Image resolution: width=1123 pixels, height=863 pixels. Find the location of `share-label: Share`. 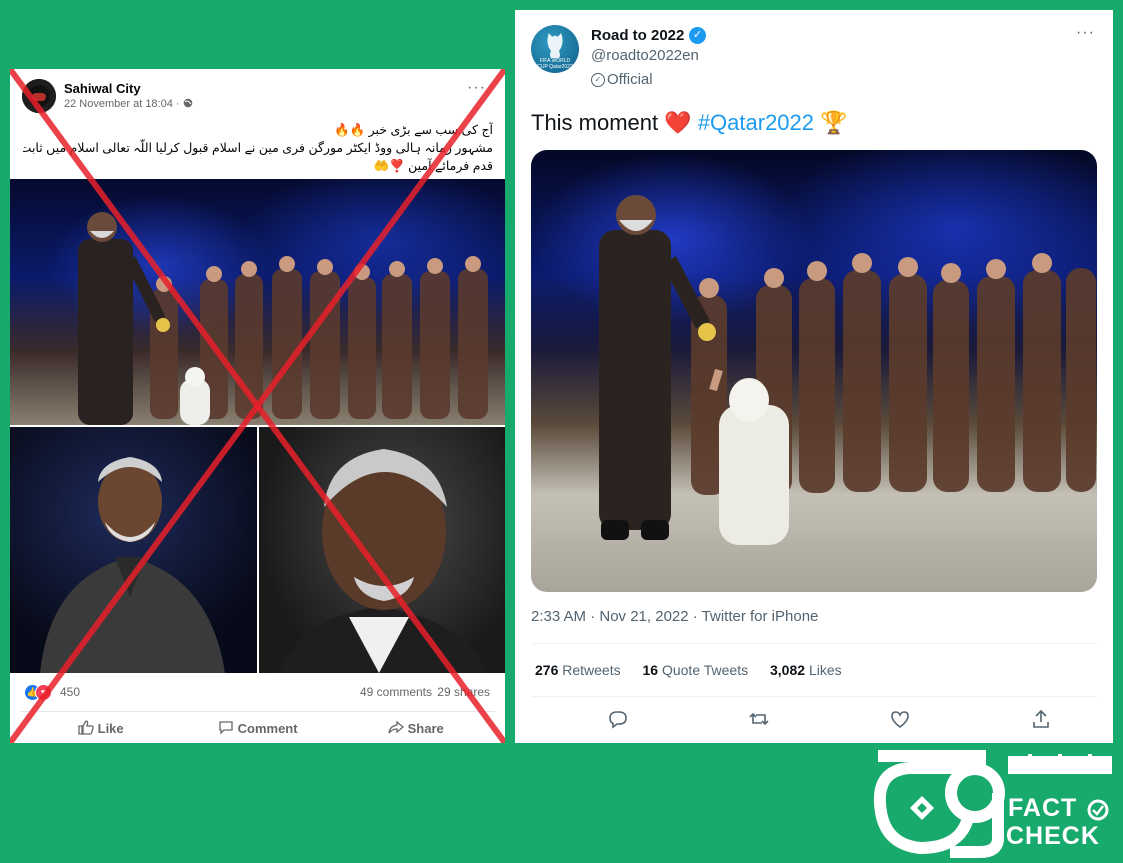

share-label: Share is located at coordinates (425, 728).